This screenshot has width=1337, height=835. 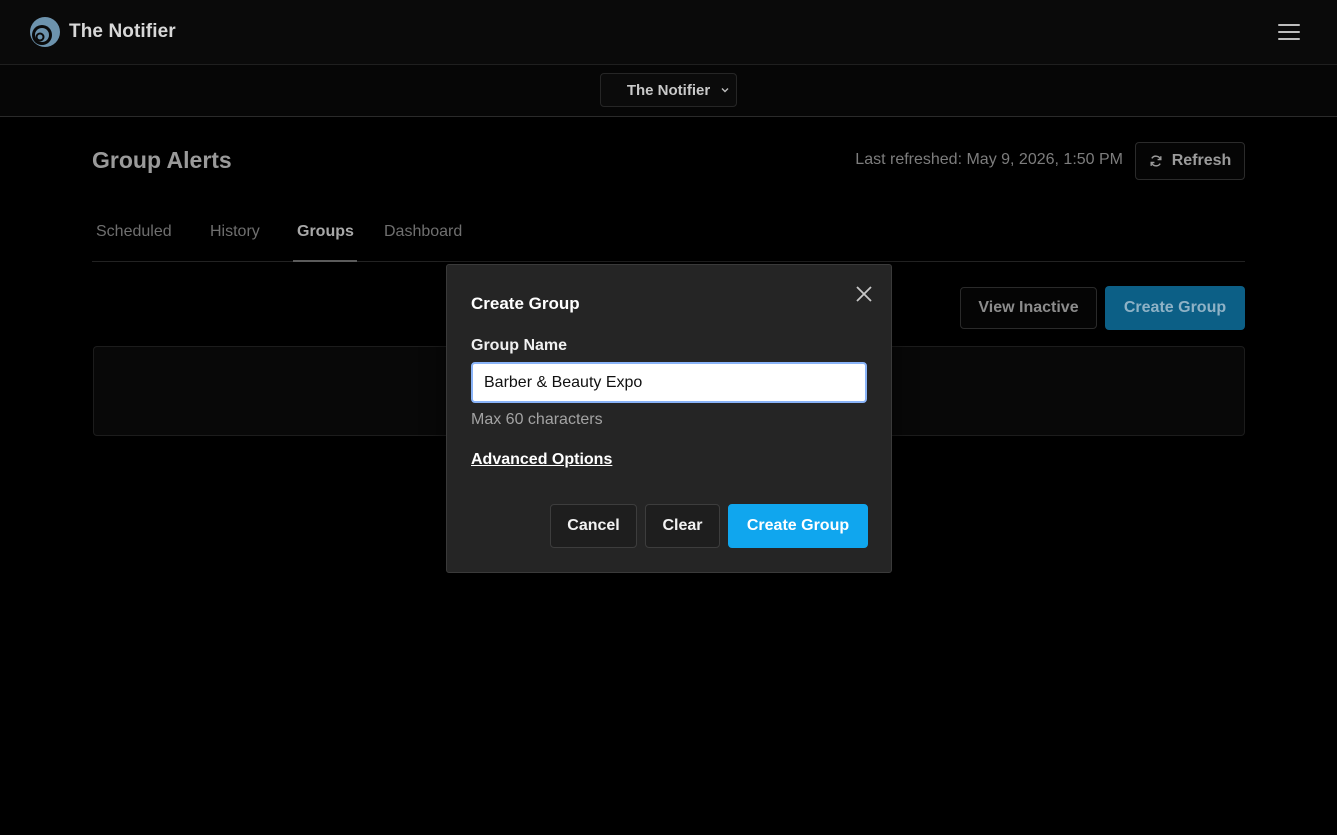 I want to click on top-bar: The Notifier, so click(x=668, y=32).